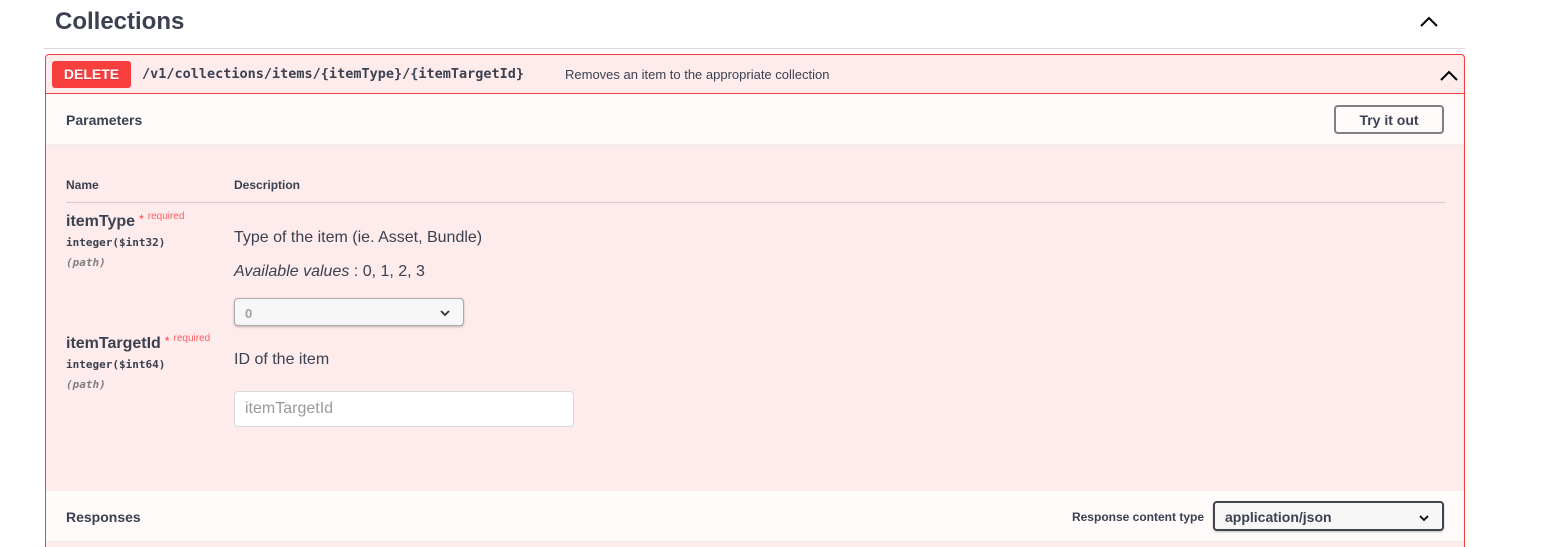 This screenshot has height=547, width=1545. Describe the element at coordinates (267, 185) in the screenshot. I see `column-header-description: Description` at that location.